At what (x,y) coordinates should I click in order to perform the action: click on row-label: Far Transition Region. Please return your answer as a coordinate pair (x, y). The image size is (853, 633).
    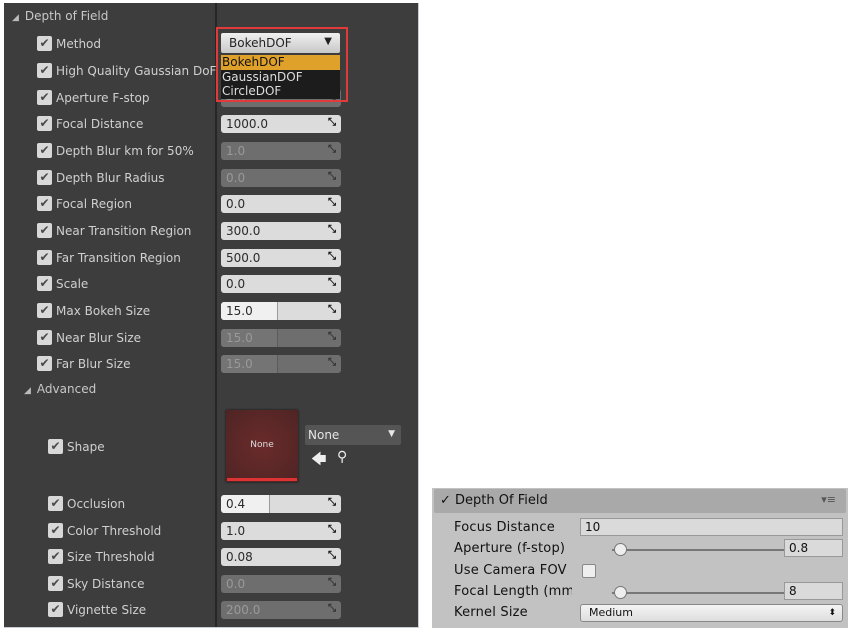
    Looking at the image, I should click on (118, 257).